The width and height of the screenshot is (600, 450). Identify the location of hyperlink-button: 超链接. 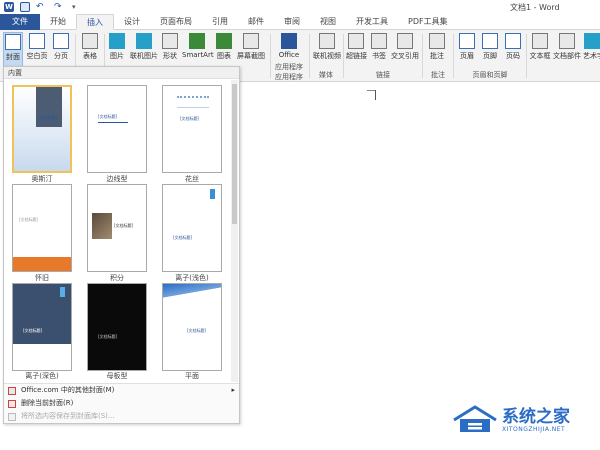
(356, 50).